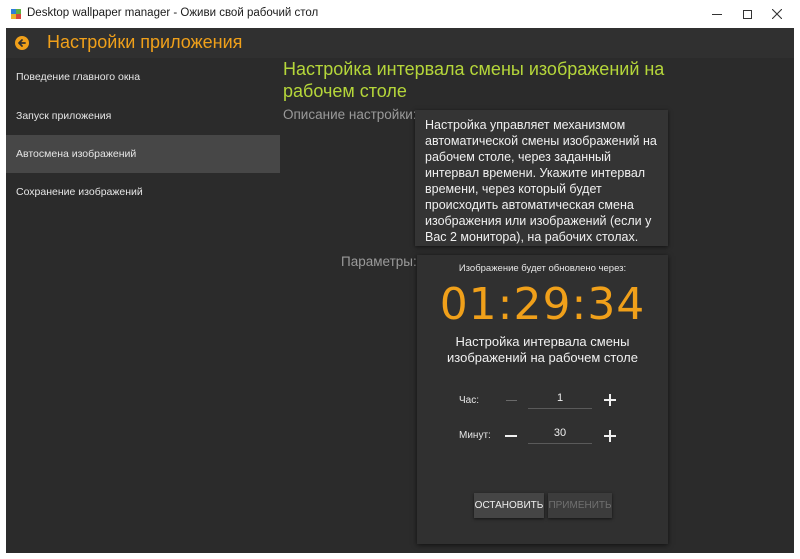 The image size is (800, 559). Describe the element at coordinates (16, 14) in the screenshot. I see `app-logo-icon` at that location.